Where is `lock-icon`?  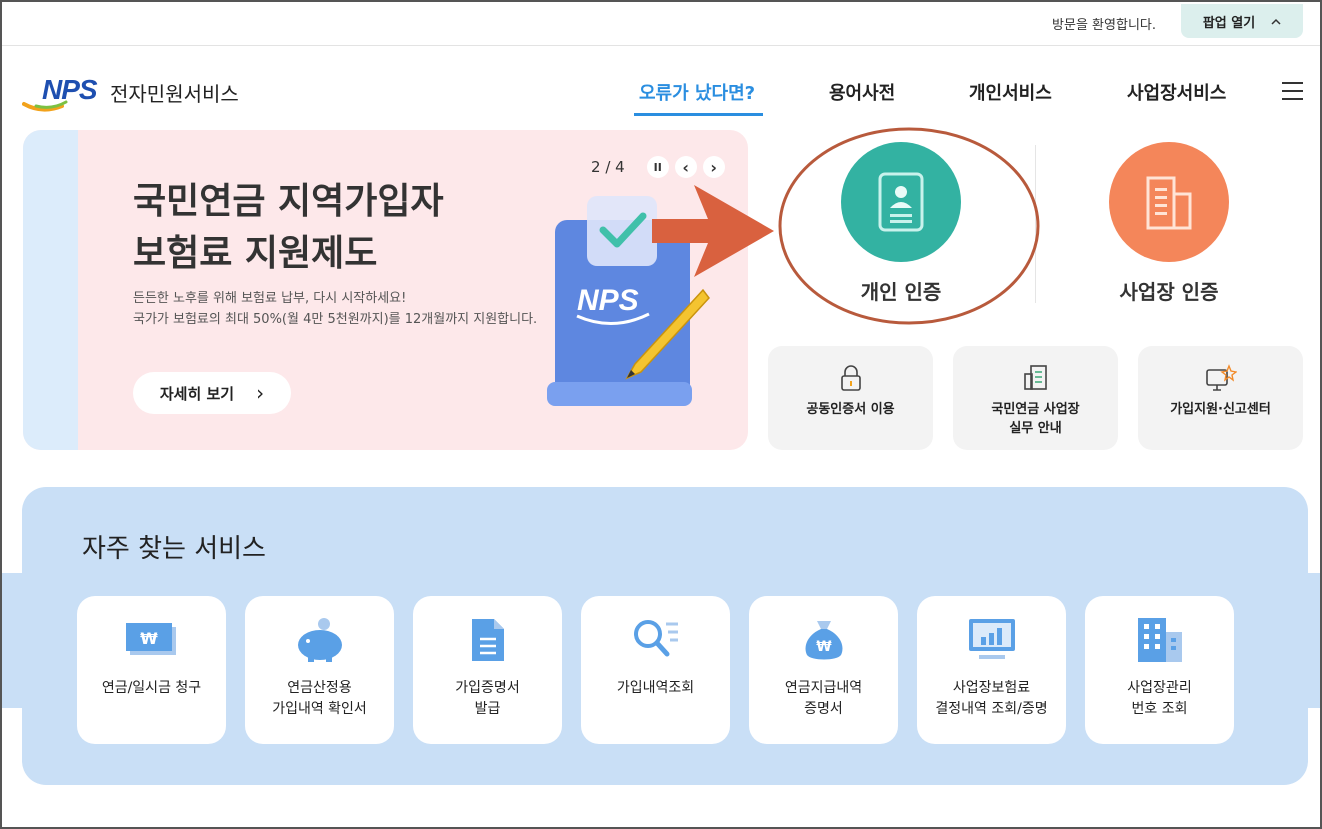 lock-icon is located at coordinates (850, 378).